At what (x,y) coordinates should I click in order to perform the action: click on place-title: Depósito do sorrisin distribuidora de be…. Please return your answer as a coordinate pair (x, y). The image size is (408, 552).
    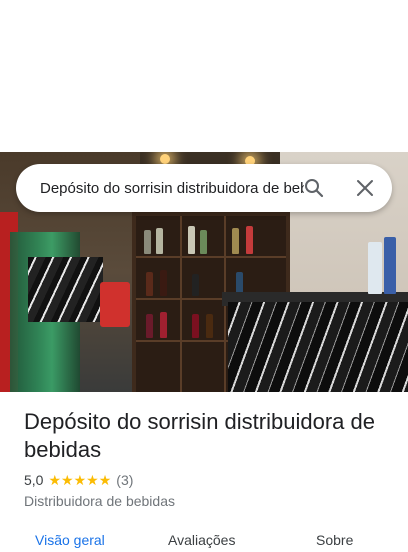
    Looking at the image, I should click on (199, 435).